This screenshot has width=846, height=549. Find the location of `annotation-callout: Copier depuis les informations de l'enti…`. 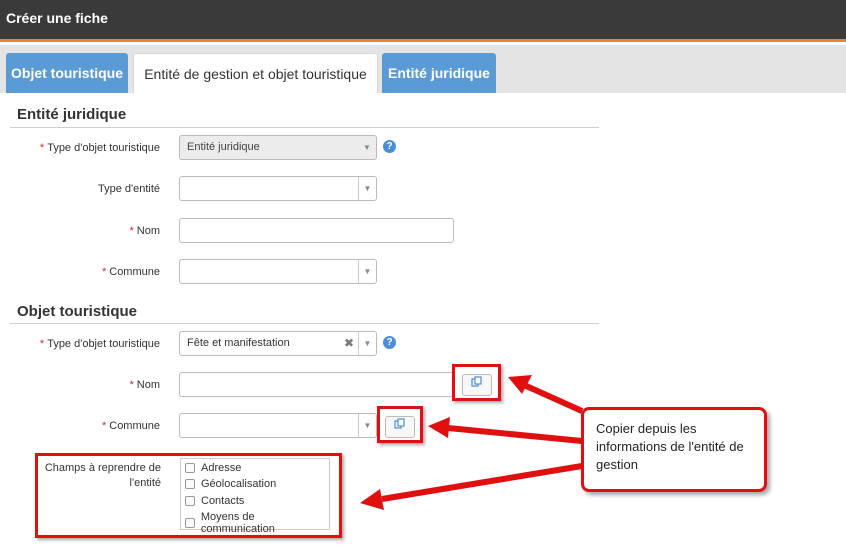

annotation-callout: Copier depuis les informations de l'enti… is located at coordinates (674, 449).